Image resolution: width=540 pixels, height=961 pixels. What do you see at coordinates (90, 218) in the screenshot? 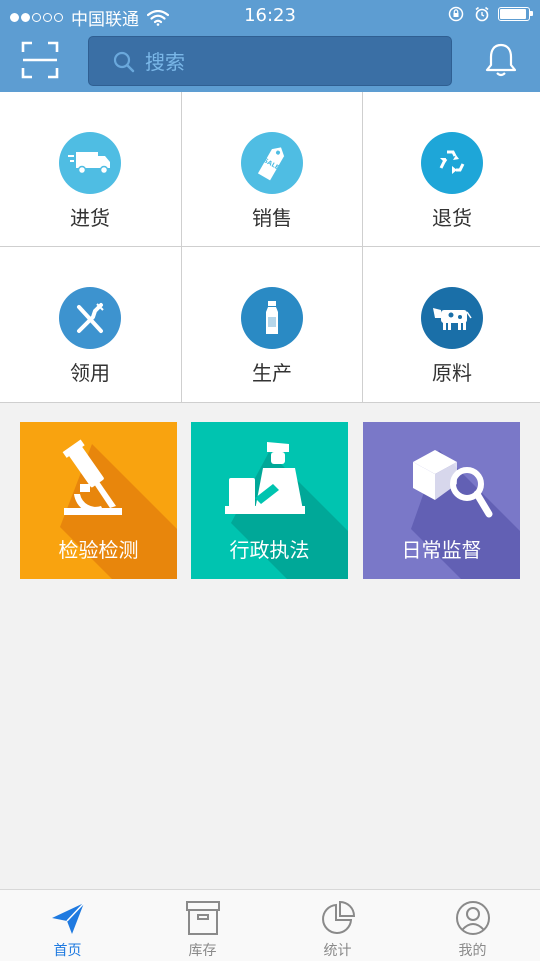
I see `function-label: 进货` at bounding box center [90, 218].